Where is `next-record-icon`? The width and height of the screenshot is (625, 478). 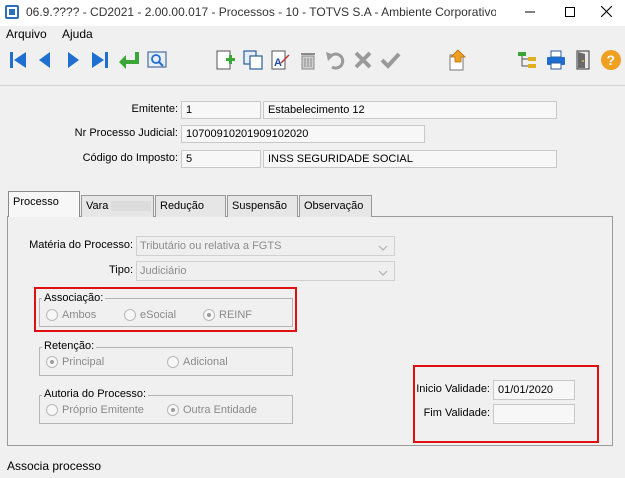
next-record-icon is located at coordinates (73, 61).